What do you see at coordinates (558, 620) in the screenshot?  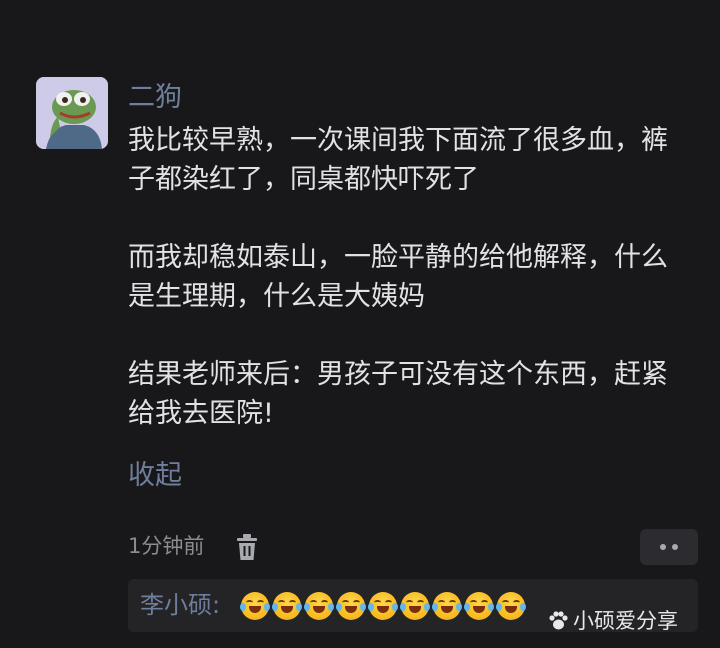 I see `paw-icon` at bounding box center [558, 620].